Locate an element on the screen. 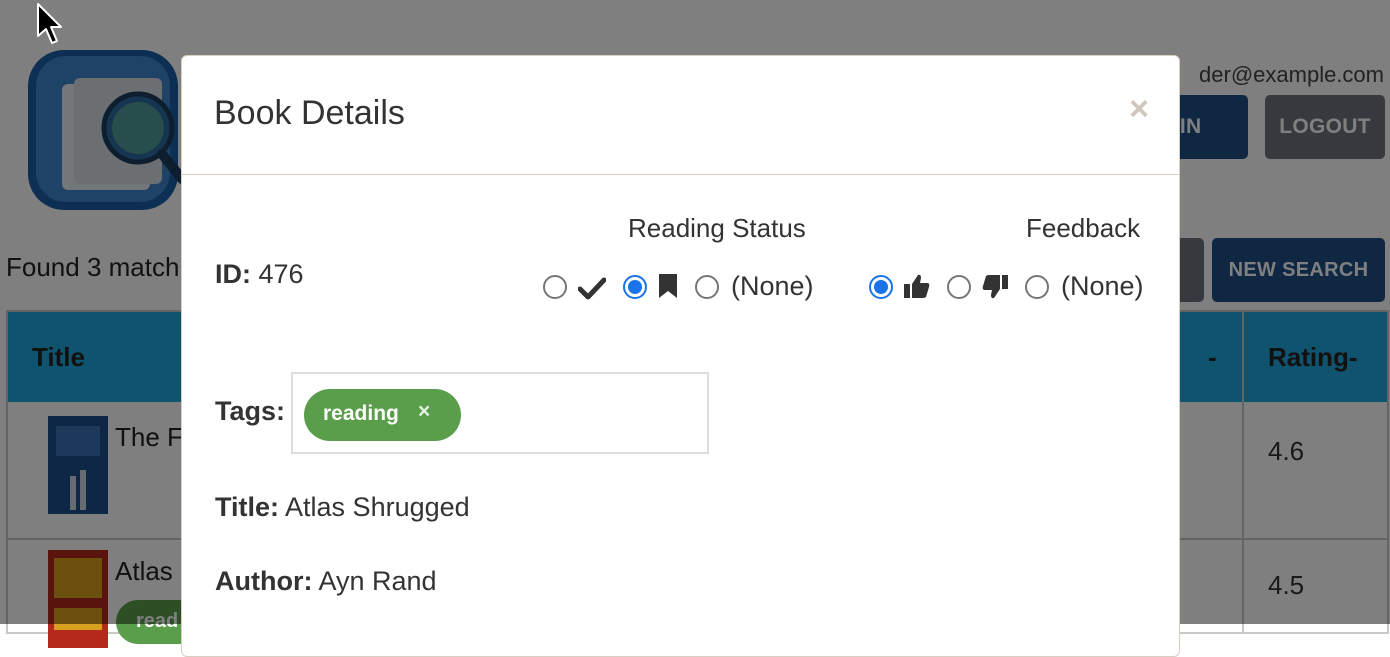 This screenshot has height=657, width=1390. tags-input: reading × is located at coordinates (500, 413).